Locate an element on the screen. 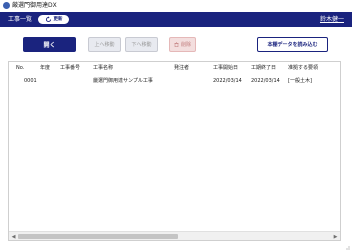 This screenshot has width=352, height=252. column-header-project-number: 工事番号 is located at coordinates (70, 68).